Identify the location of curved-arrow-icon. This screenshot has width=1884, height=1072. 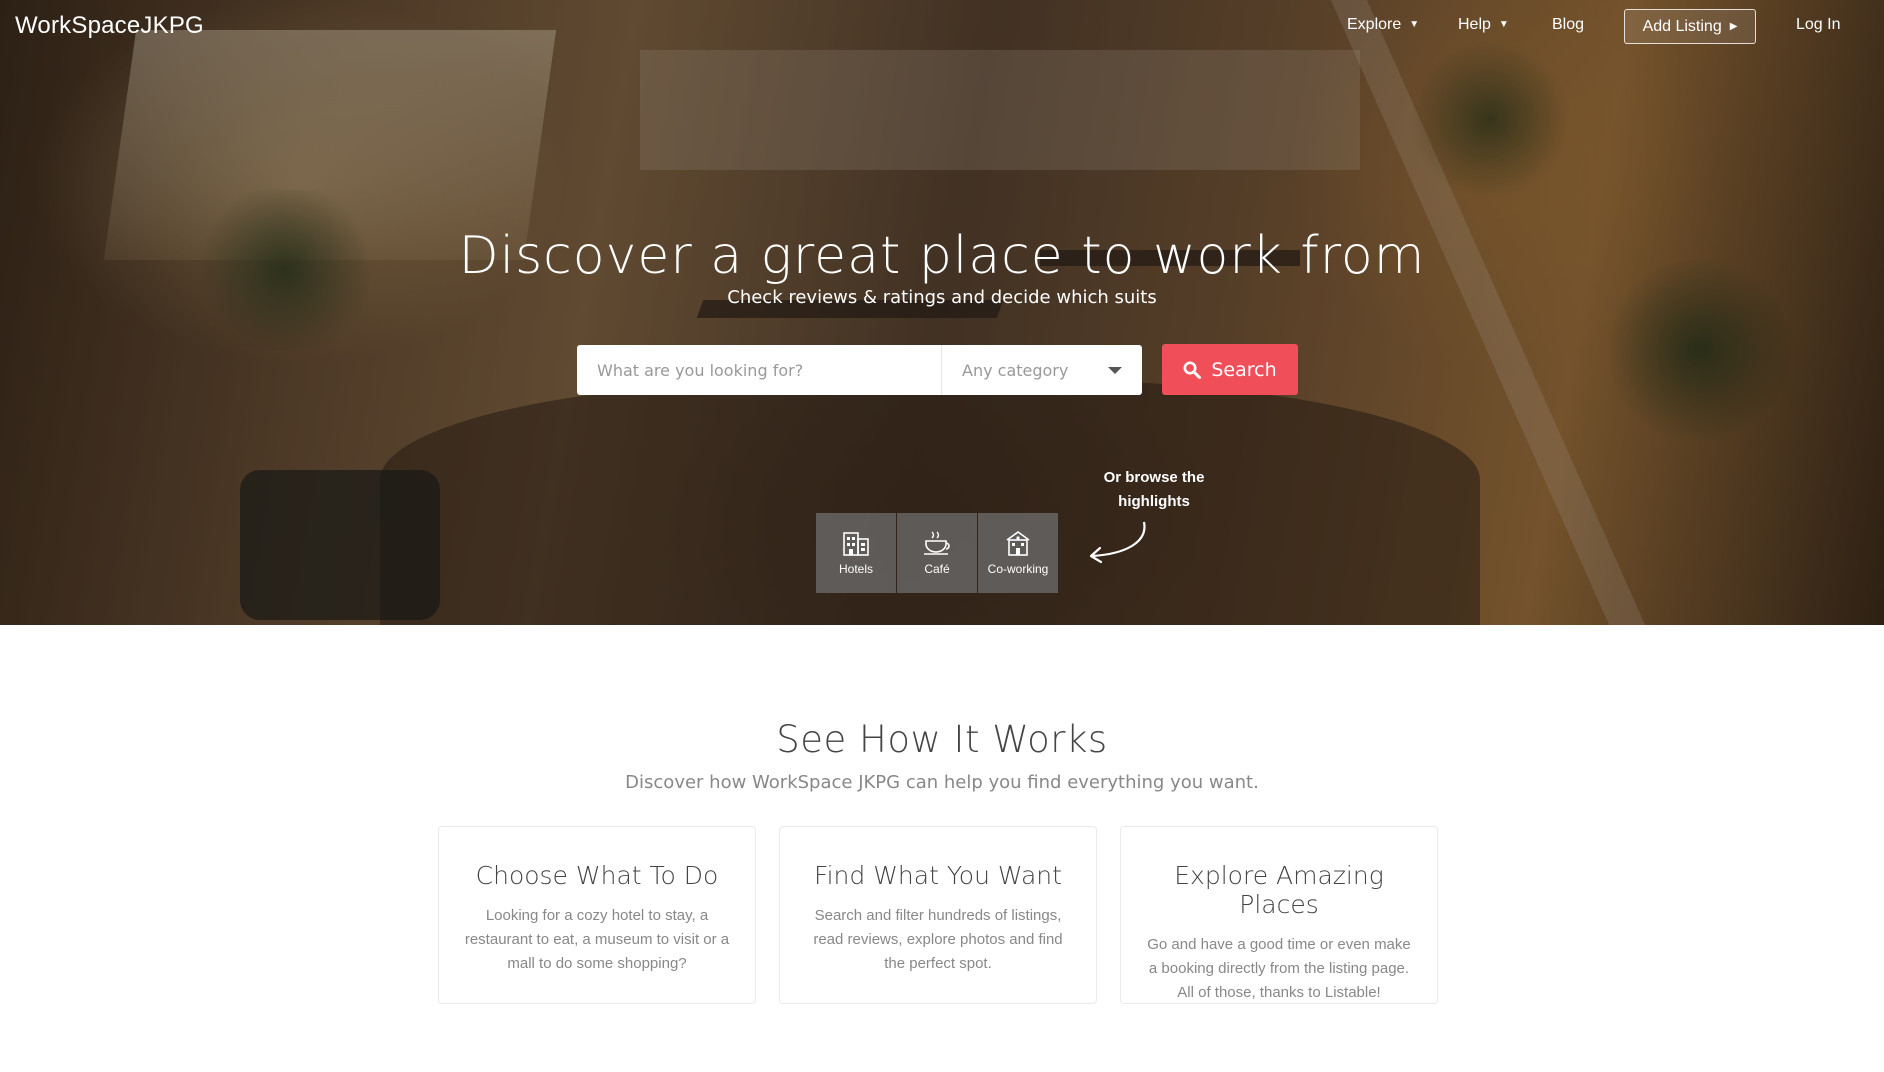
(1117, 542).